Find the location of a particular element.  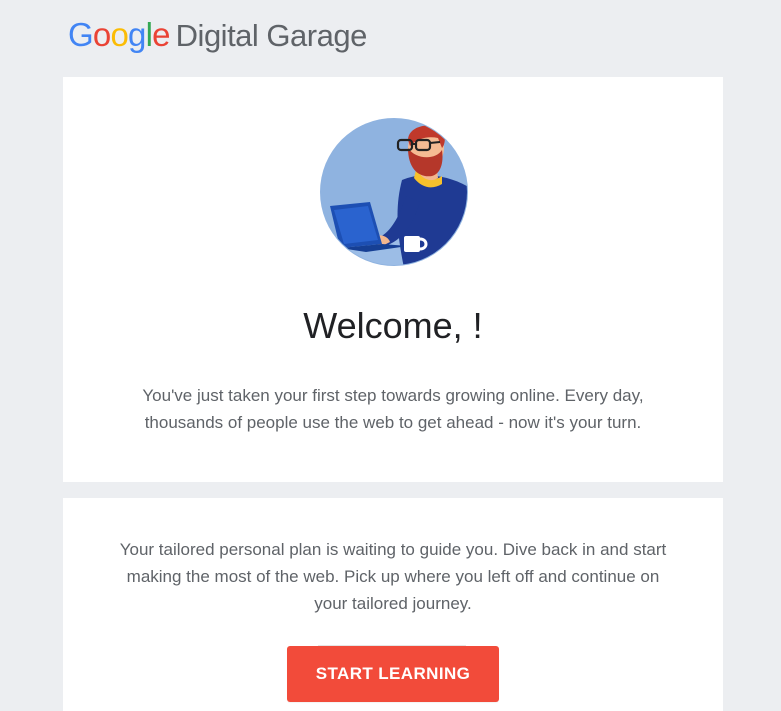

welcome-heading: Welcome, ! is located at coordinates (393, 325).